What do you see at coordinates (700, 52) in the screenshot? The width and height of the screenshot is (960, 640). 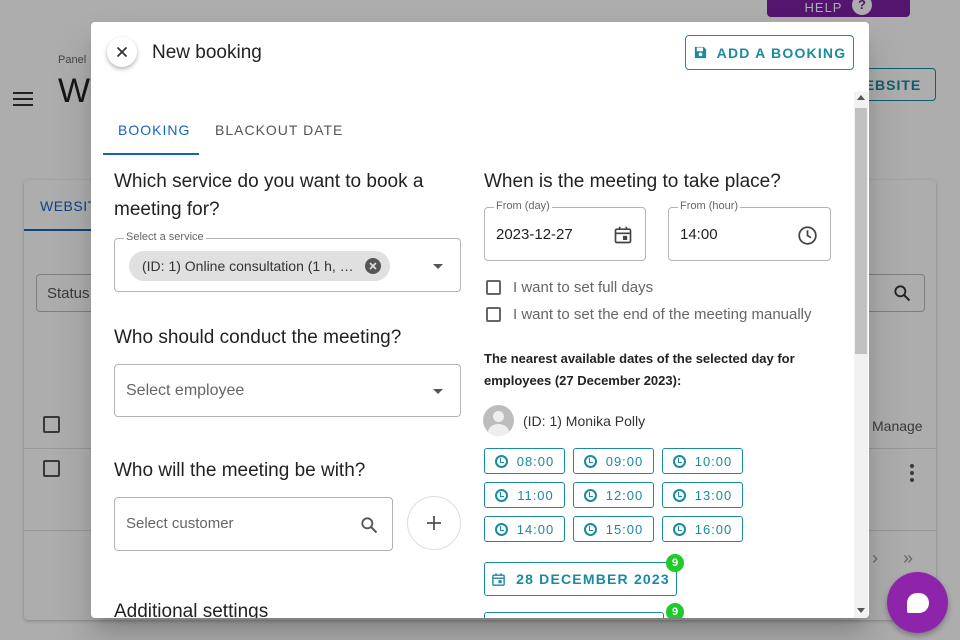 I see `save-icon` at bounding box center [700, 52].